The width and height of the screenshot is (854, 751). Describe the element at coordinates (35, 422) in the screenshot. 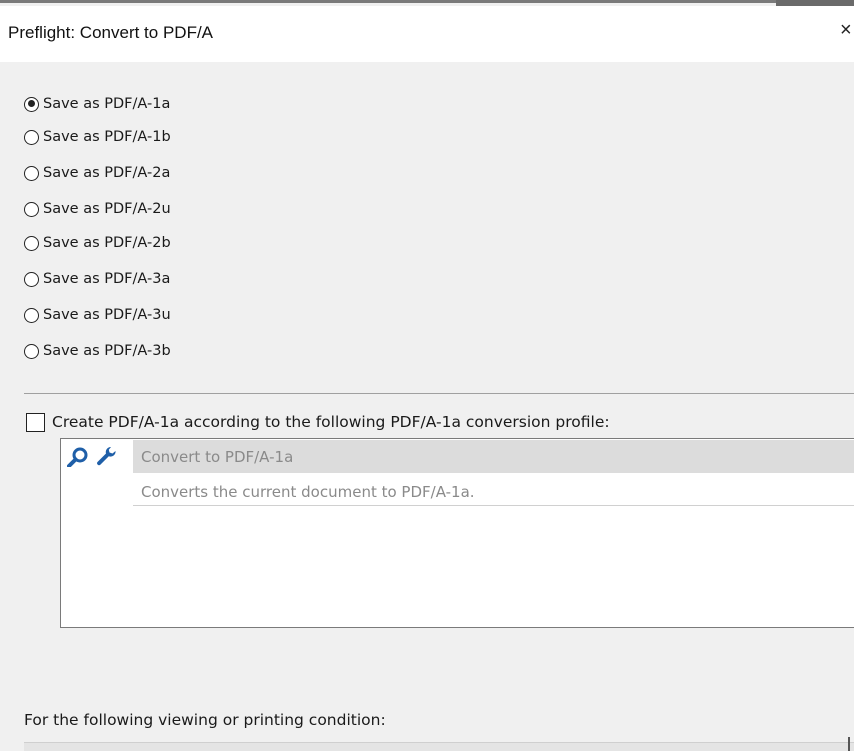

I see `conversion-profile-checkbox` at that location.